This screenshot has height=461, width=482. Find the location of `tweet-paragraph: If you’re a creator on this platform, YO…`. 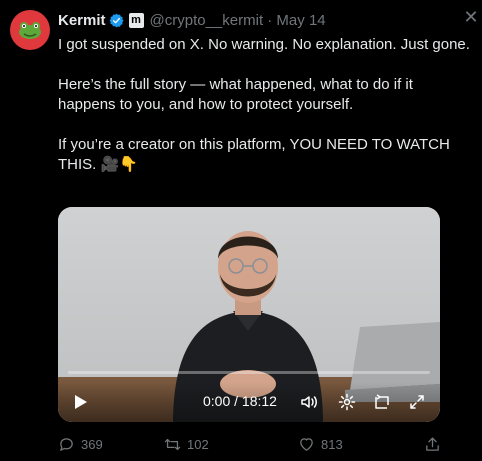

tweet-paragraph: If you’re a creator on this platform, YO… is located at coordinates (254, 154).